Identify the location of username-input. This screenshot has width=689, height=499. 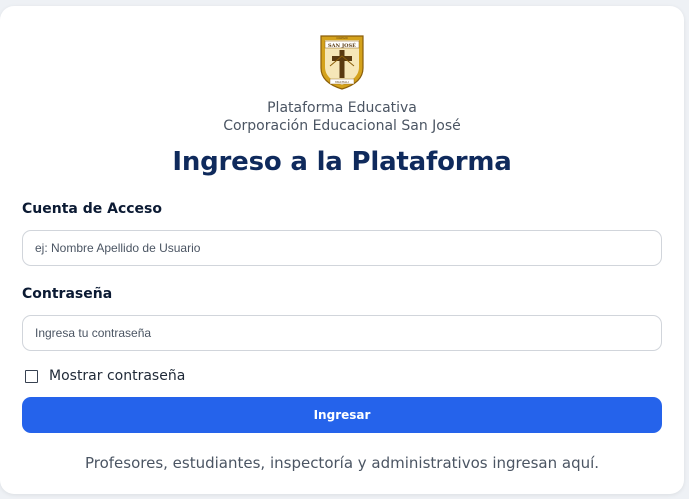
(342, 248).